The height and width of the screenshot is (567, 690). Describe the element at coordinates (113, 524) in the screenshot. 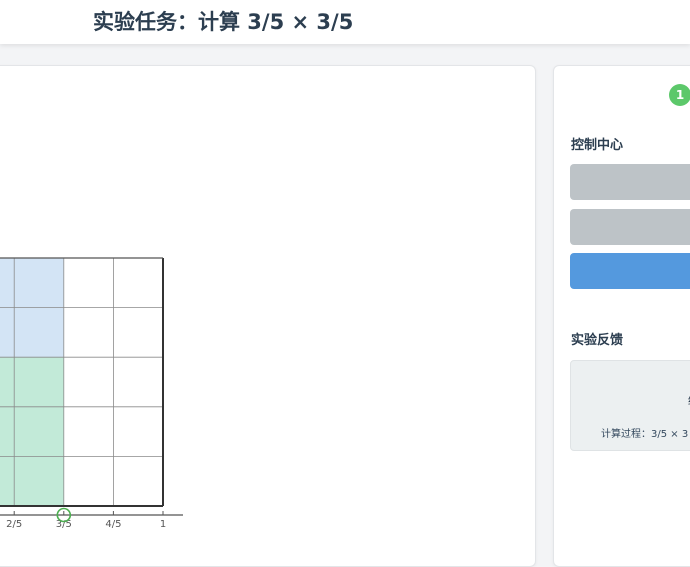

I see `x-axis-tick-label: 4/5` at that location.